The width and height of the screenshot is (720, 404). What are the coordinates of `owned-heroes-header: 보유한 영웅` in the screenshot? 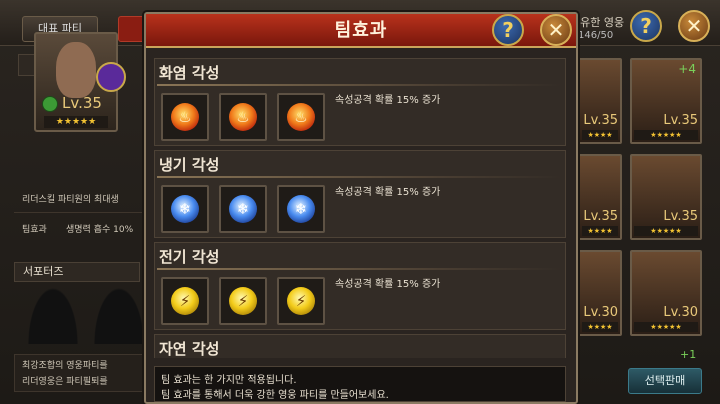 It's located at (597, 22).